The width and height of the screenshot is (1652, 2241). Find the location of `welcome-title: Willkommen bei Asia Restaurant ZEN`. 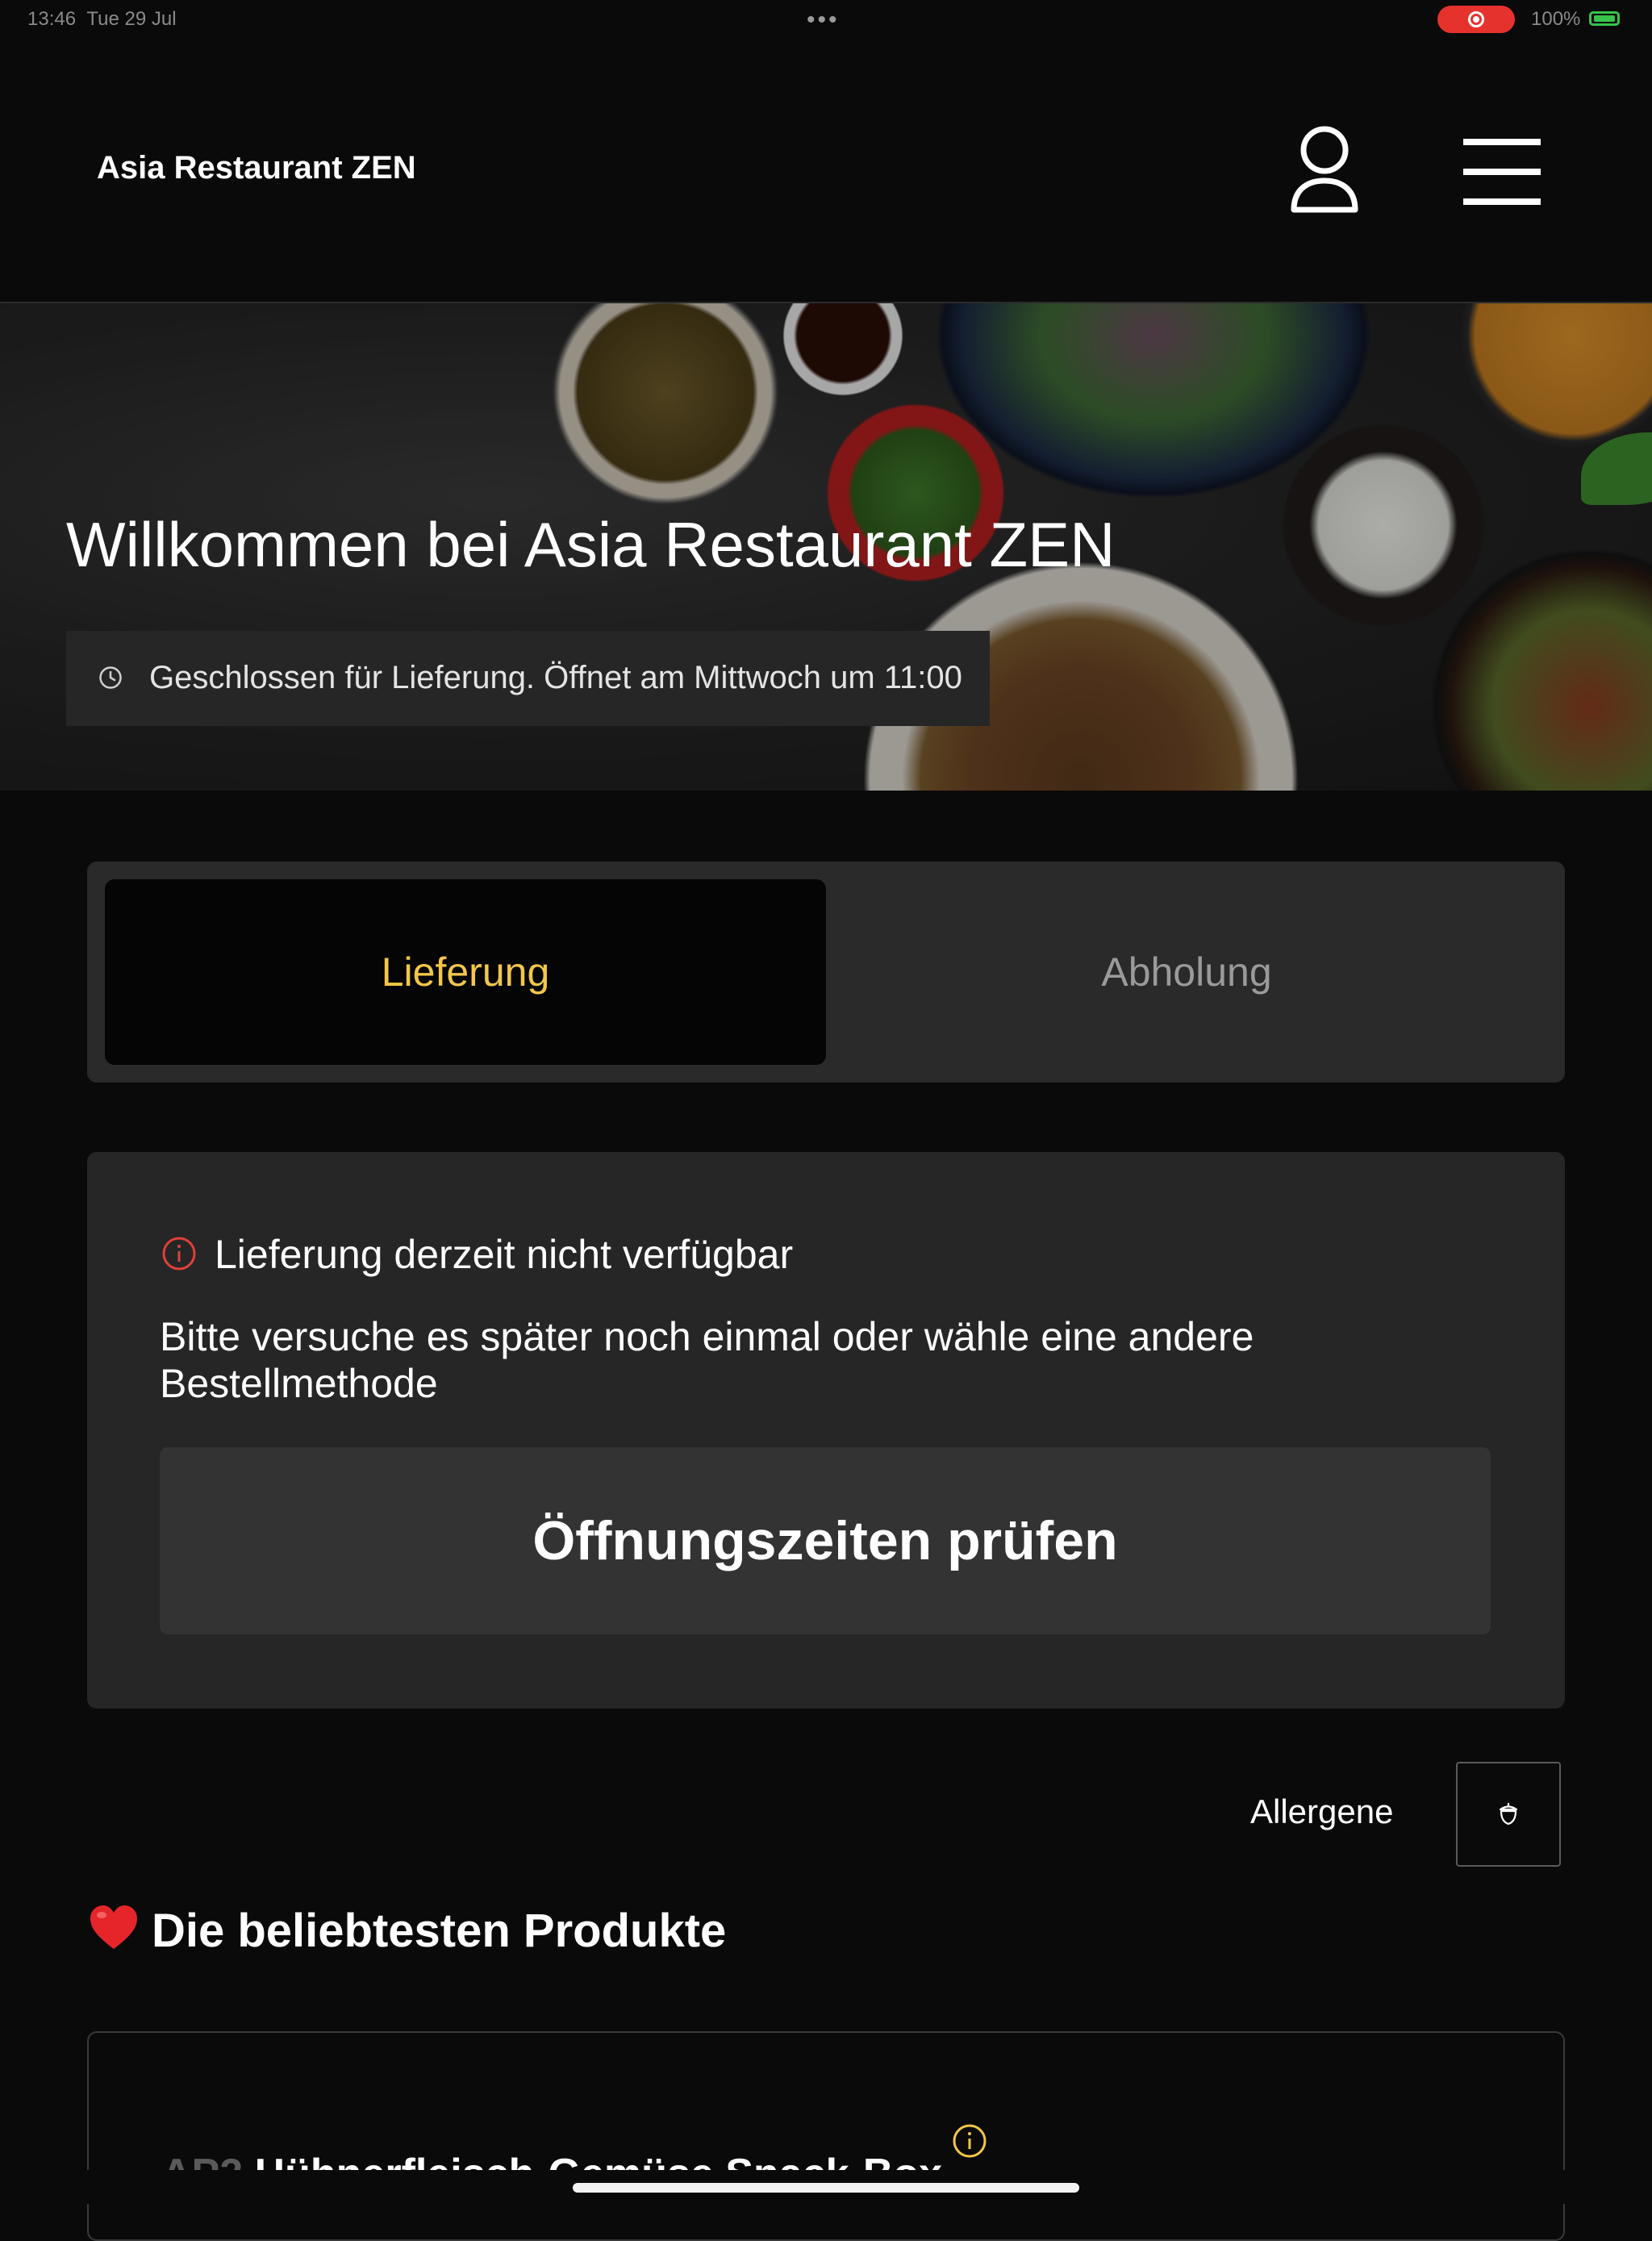

welcome-title: Willkommen bei Asia Restaurant ZEN is located at coordinates (591, 545).